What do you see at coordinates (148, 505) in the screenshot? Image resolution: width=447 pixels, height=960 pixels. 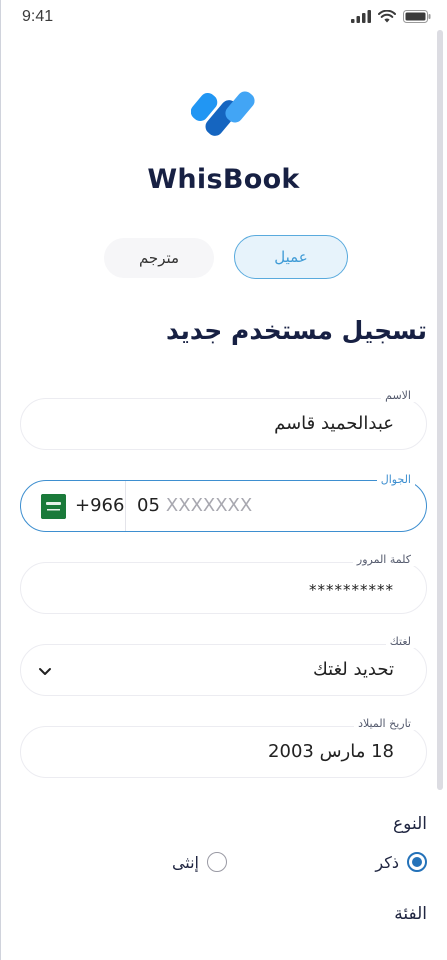 I see `phone-prefix: 05` at bounding box center [148, 505].